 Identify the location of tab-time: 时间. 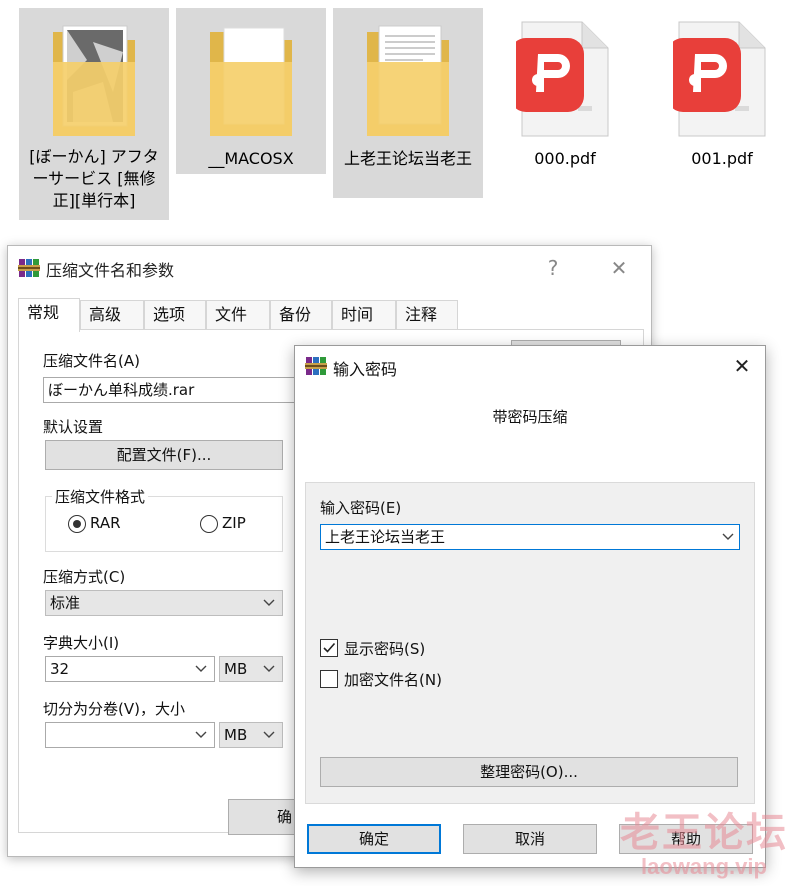
(364, 315).